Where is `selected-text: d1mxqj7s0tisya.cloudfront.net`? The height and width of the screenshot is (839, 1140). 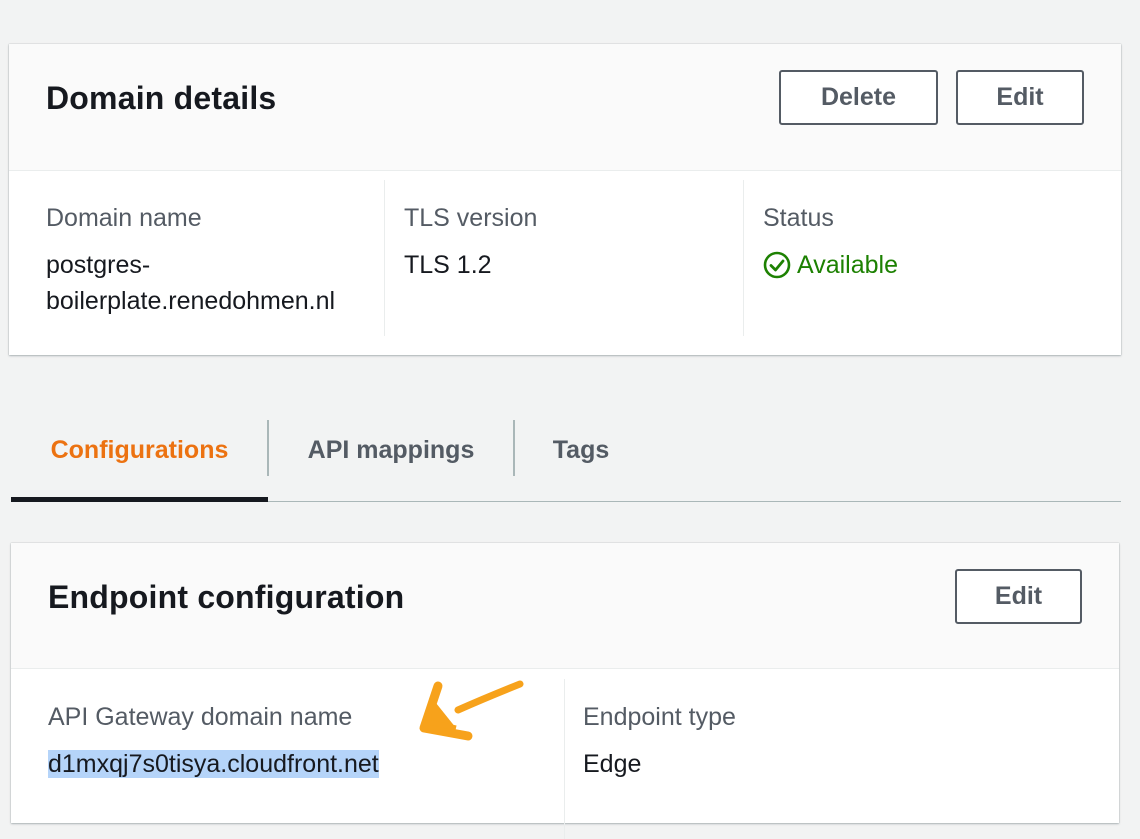 selected-text: d1mxqj7s0tisya.cloudfront.net is located at coordinates (213, 764).